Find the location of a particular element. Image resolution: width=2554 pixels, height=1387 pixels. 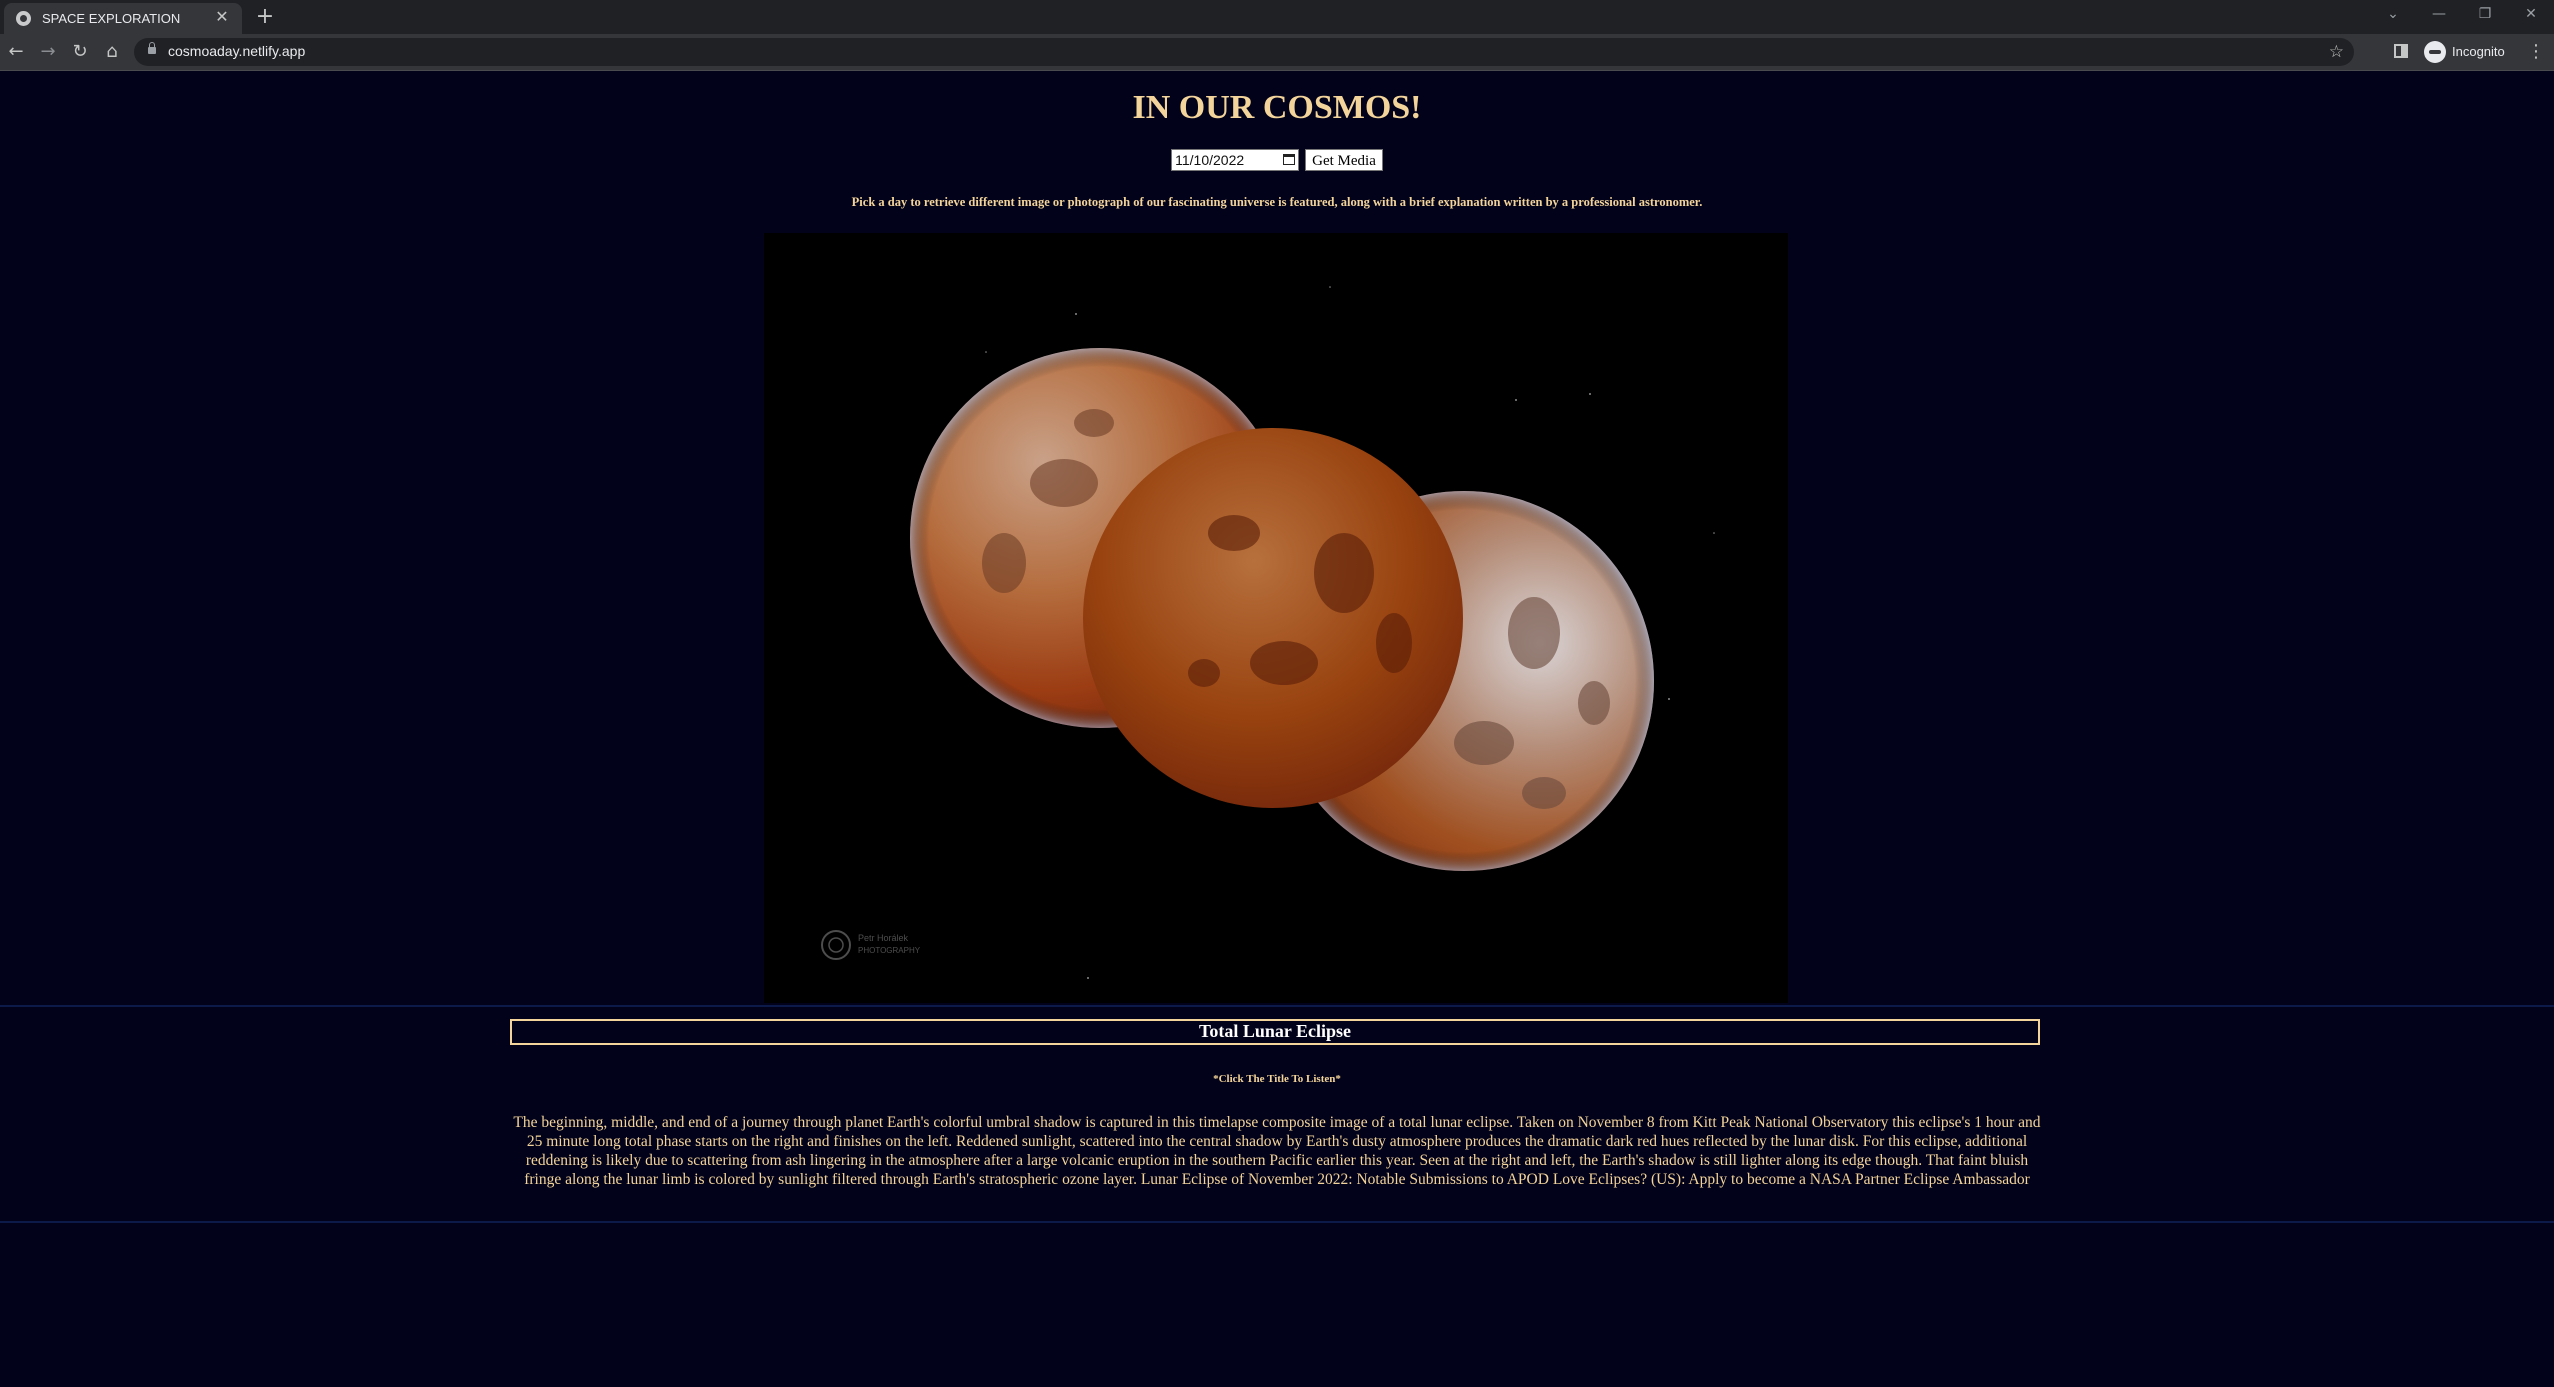

date-controls: 11/10/2022 Get Media is located at coordinates (1277, 160).